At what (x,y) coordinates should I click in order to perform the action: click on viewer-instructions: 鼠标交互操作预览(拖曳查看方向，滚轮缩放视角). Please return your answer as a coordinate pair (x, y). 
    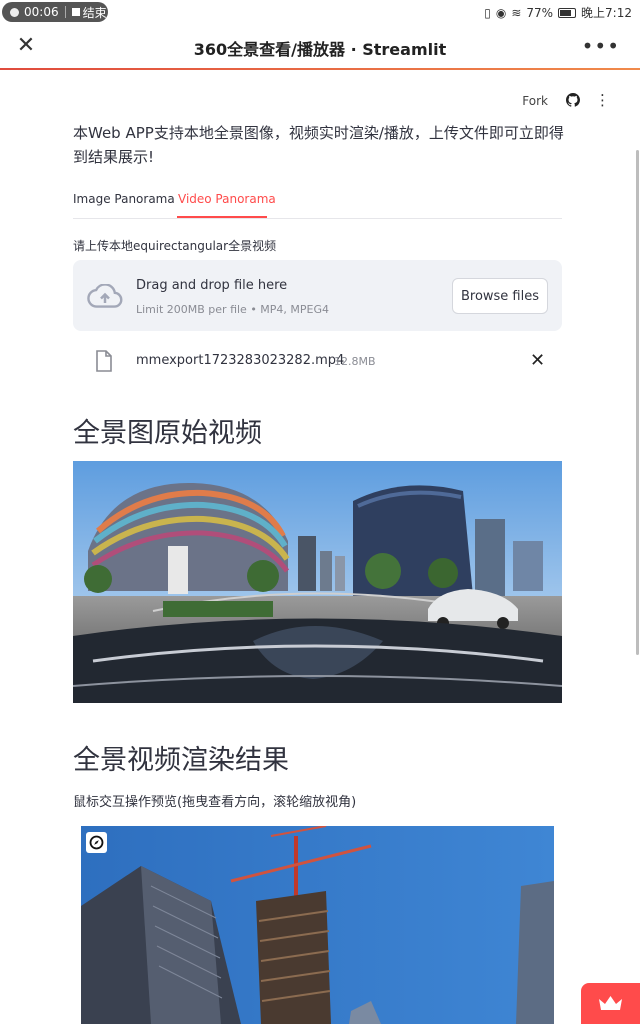
    Looking at the image, I should click on (215, 802).